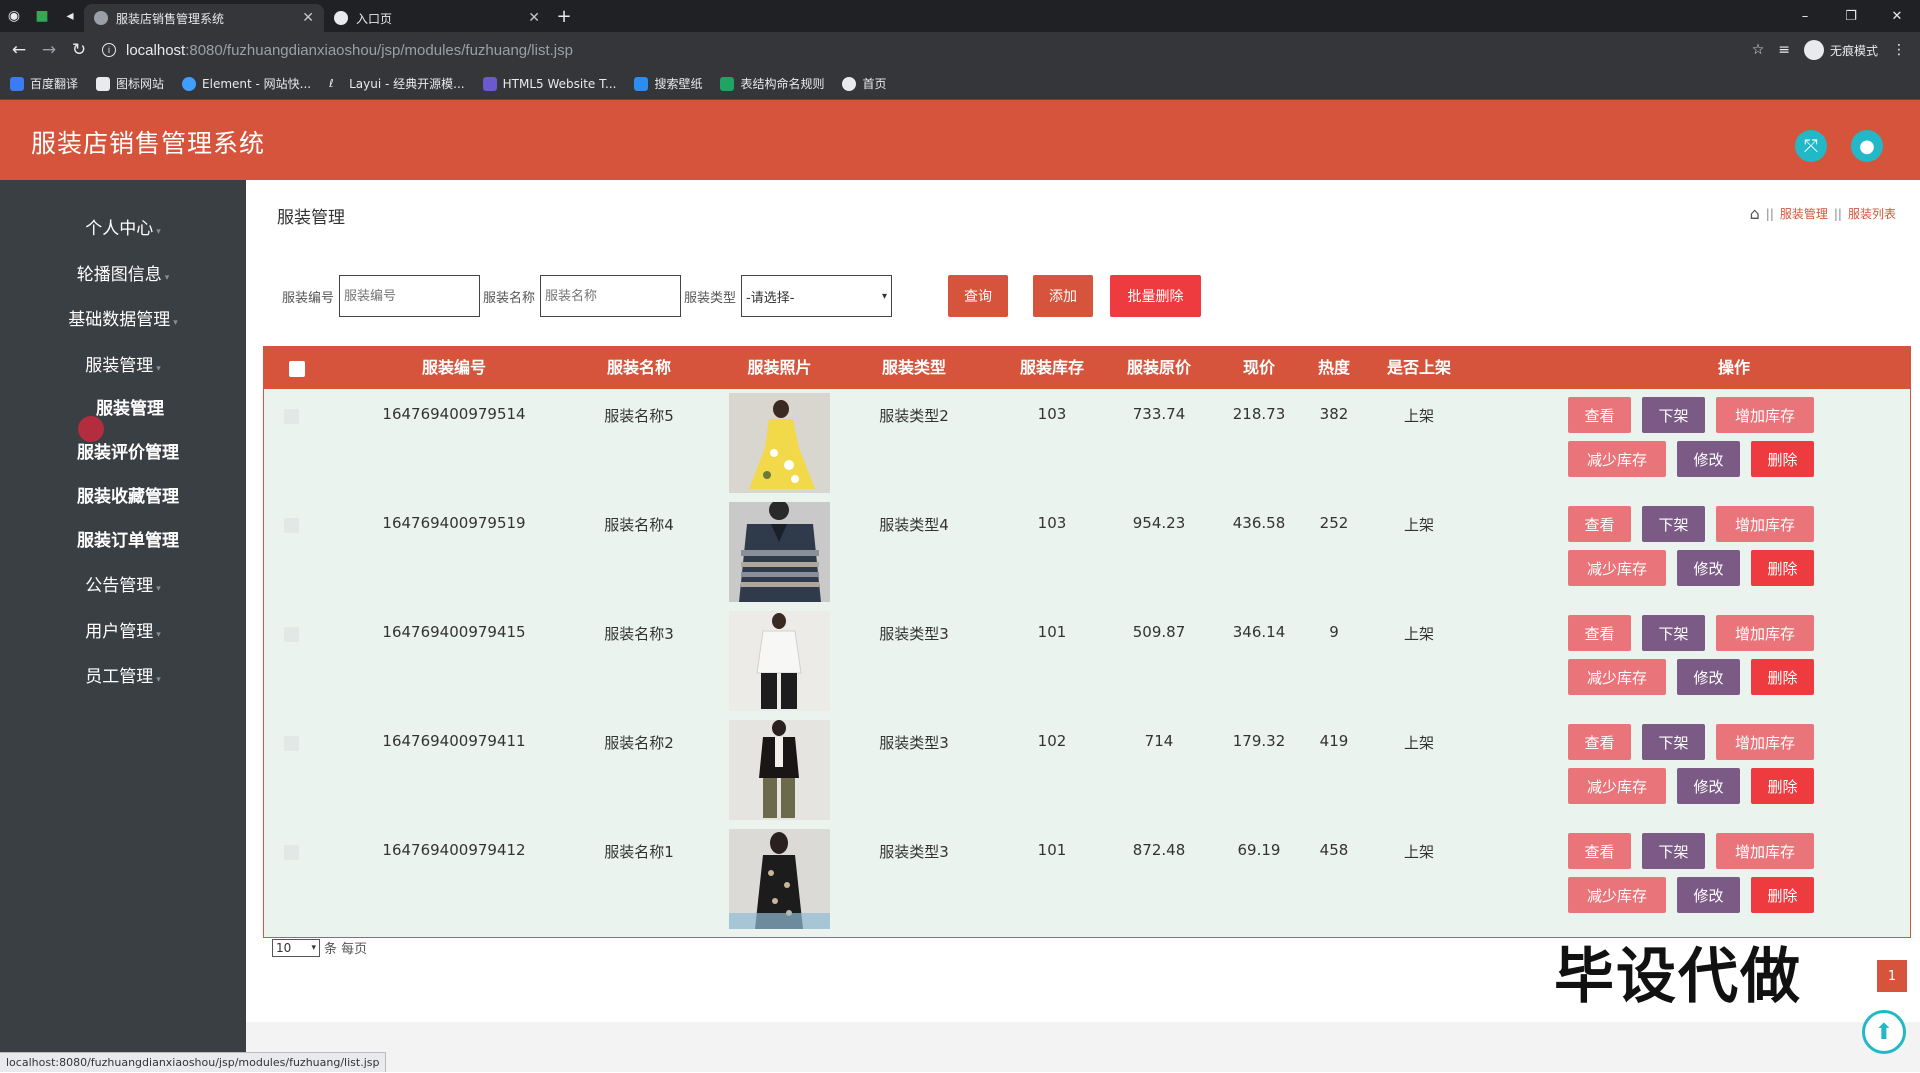  Describe the element at coordinates (978, 296) in the screenshot. I see `query-button: 查询` at that location.